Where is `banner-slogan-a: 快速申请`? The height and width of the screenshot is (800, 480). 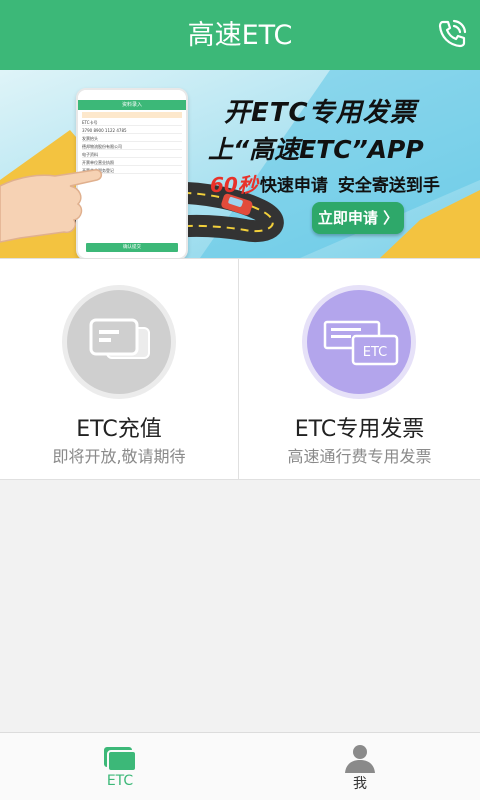
banner-slogan-a: 快速申请 is located at coordinates (293, 185).